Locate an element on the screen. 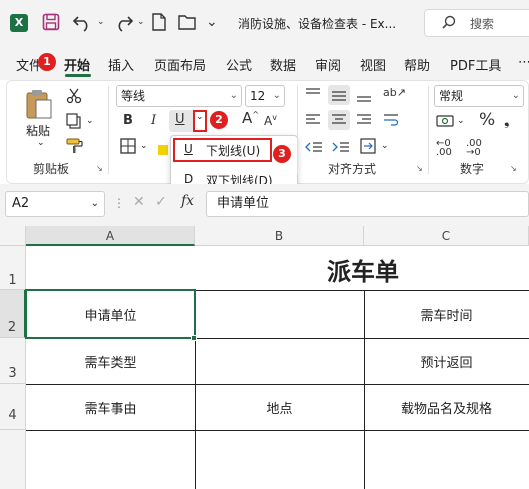 This screenshot has width=529, height=489. orientation-icon: ab↗ is located at coordinates (394, 92).